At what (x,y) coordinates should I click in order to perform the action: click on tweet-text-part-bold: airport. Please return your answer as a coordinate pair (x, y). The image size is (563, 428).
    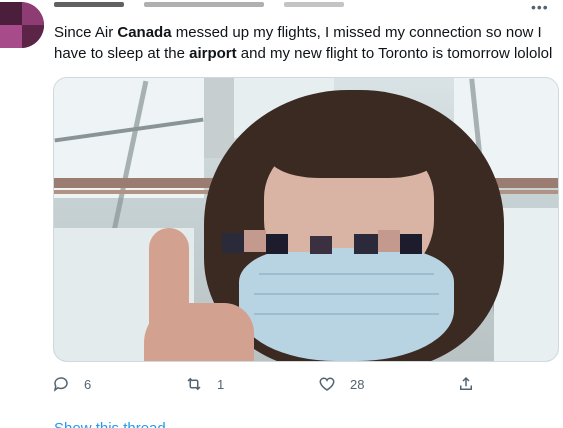
    Looking at the image, I should click on (213, 53).